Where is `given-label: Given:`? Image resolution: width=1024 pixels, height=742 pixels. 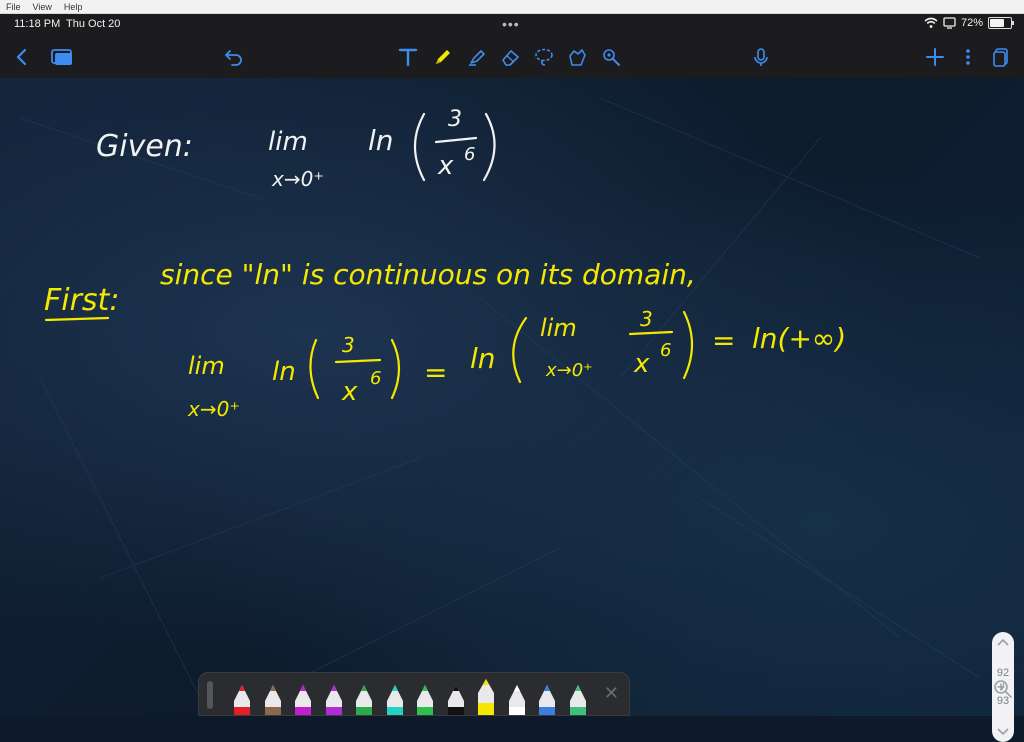
given-label: Given: is located at coordinates (144, 146).